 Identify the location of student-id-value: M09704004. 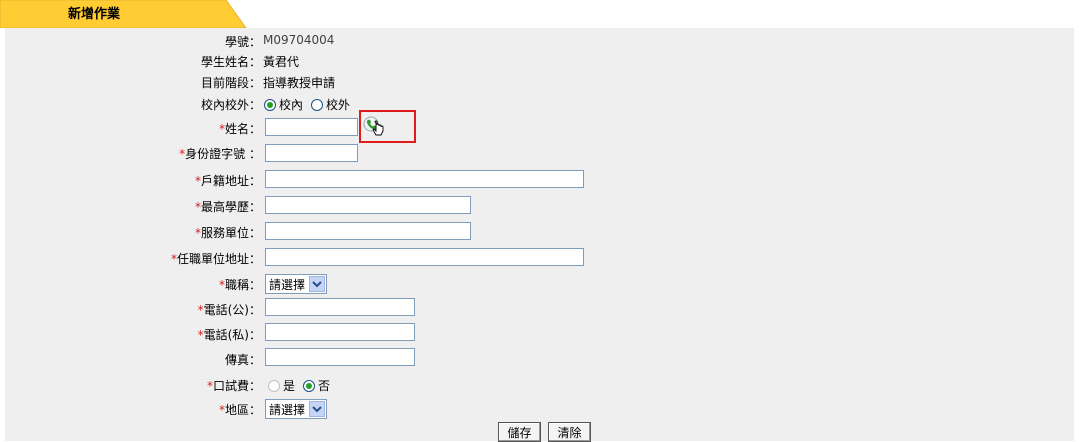
(299, 40).